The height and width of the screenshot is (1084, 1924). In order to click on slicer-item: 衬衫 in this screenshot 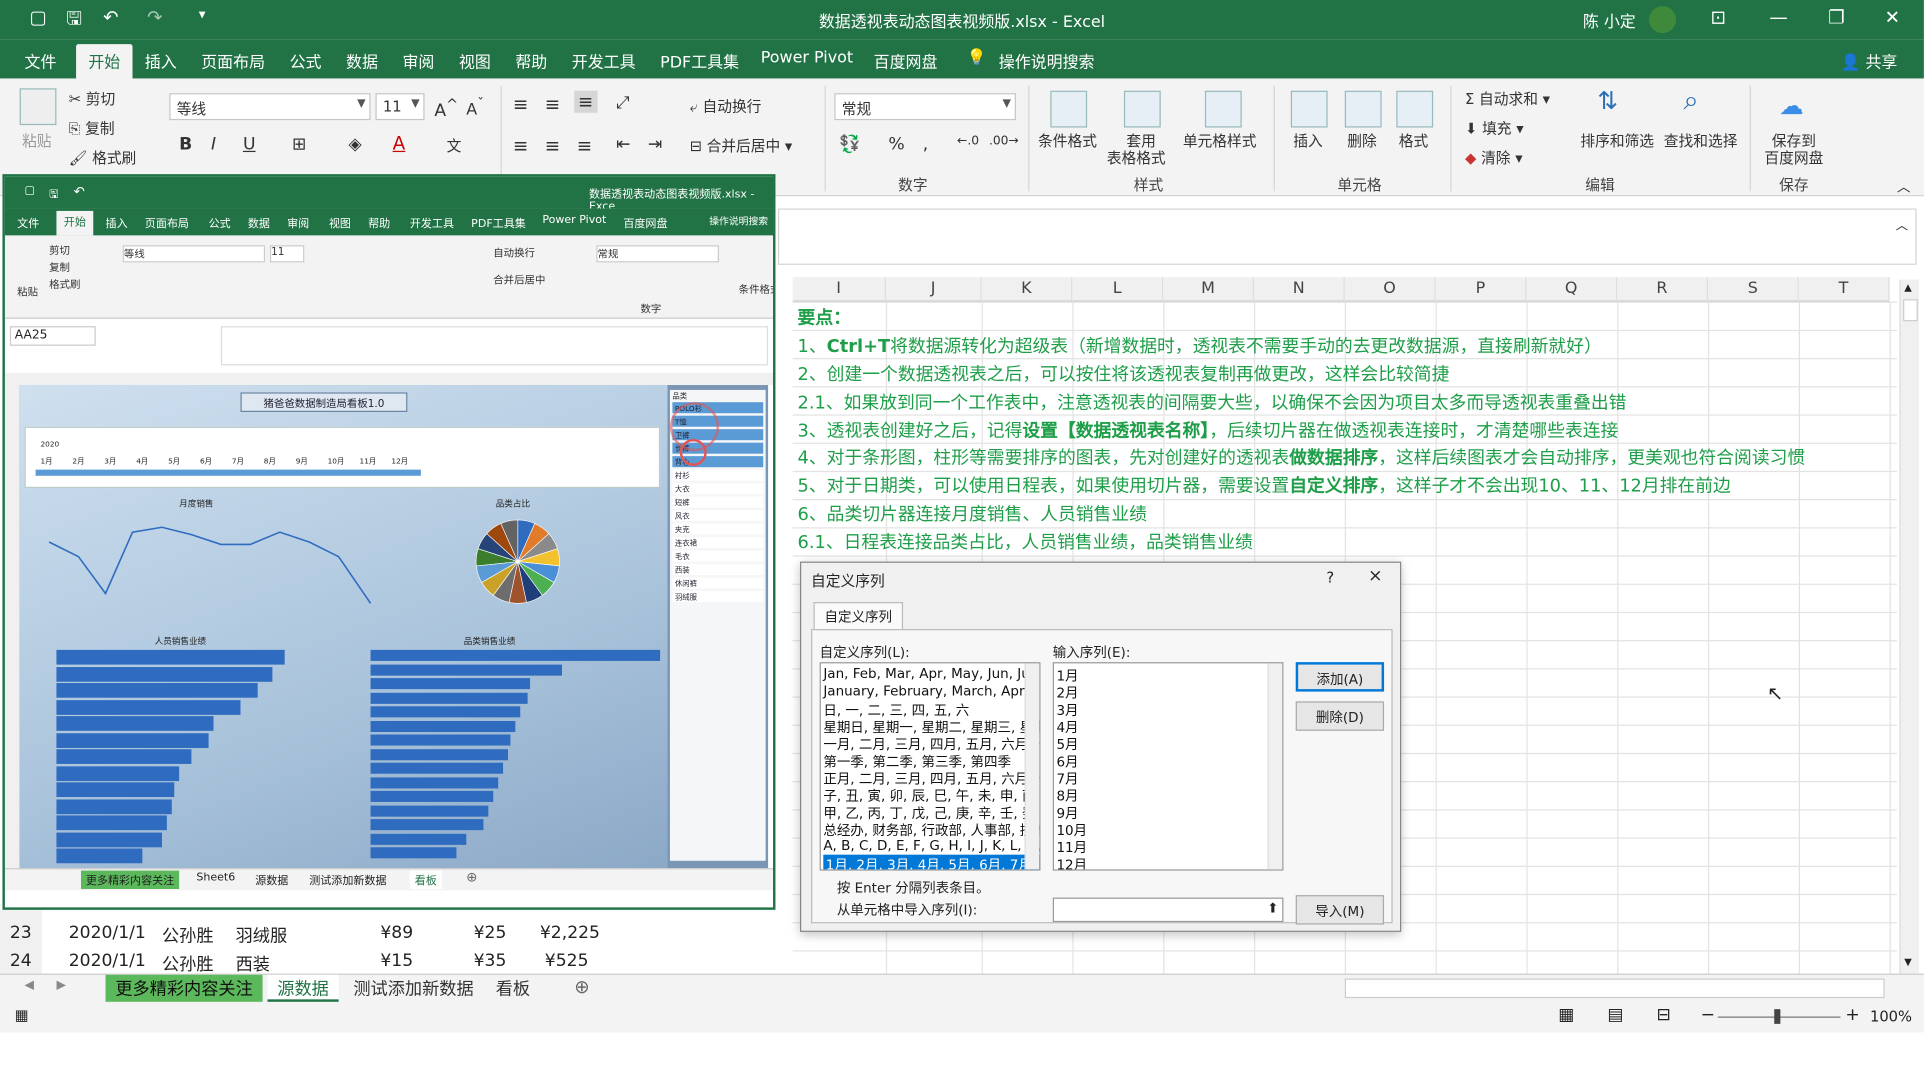, I will do `click(718, 475)`.